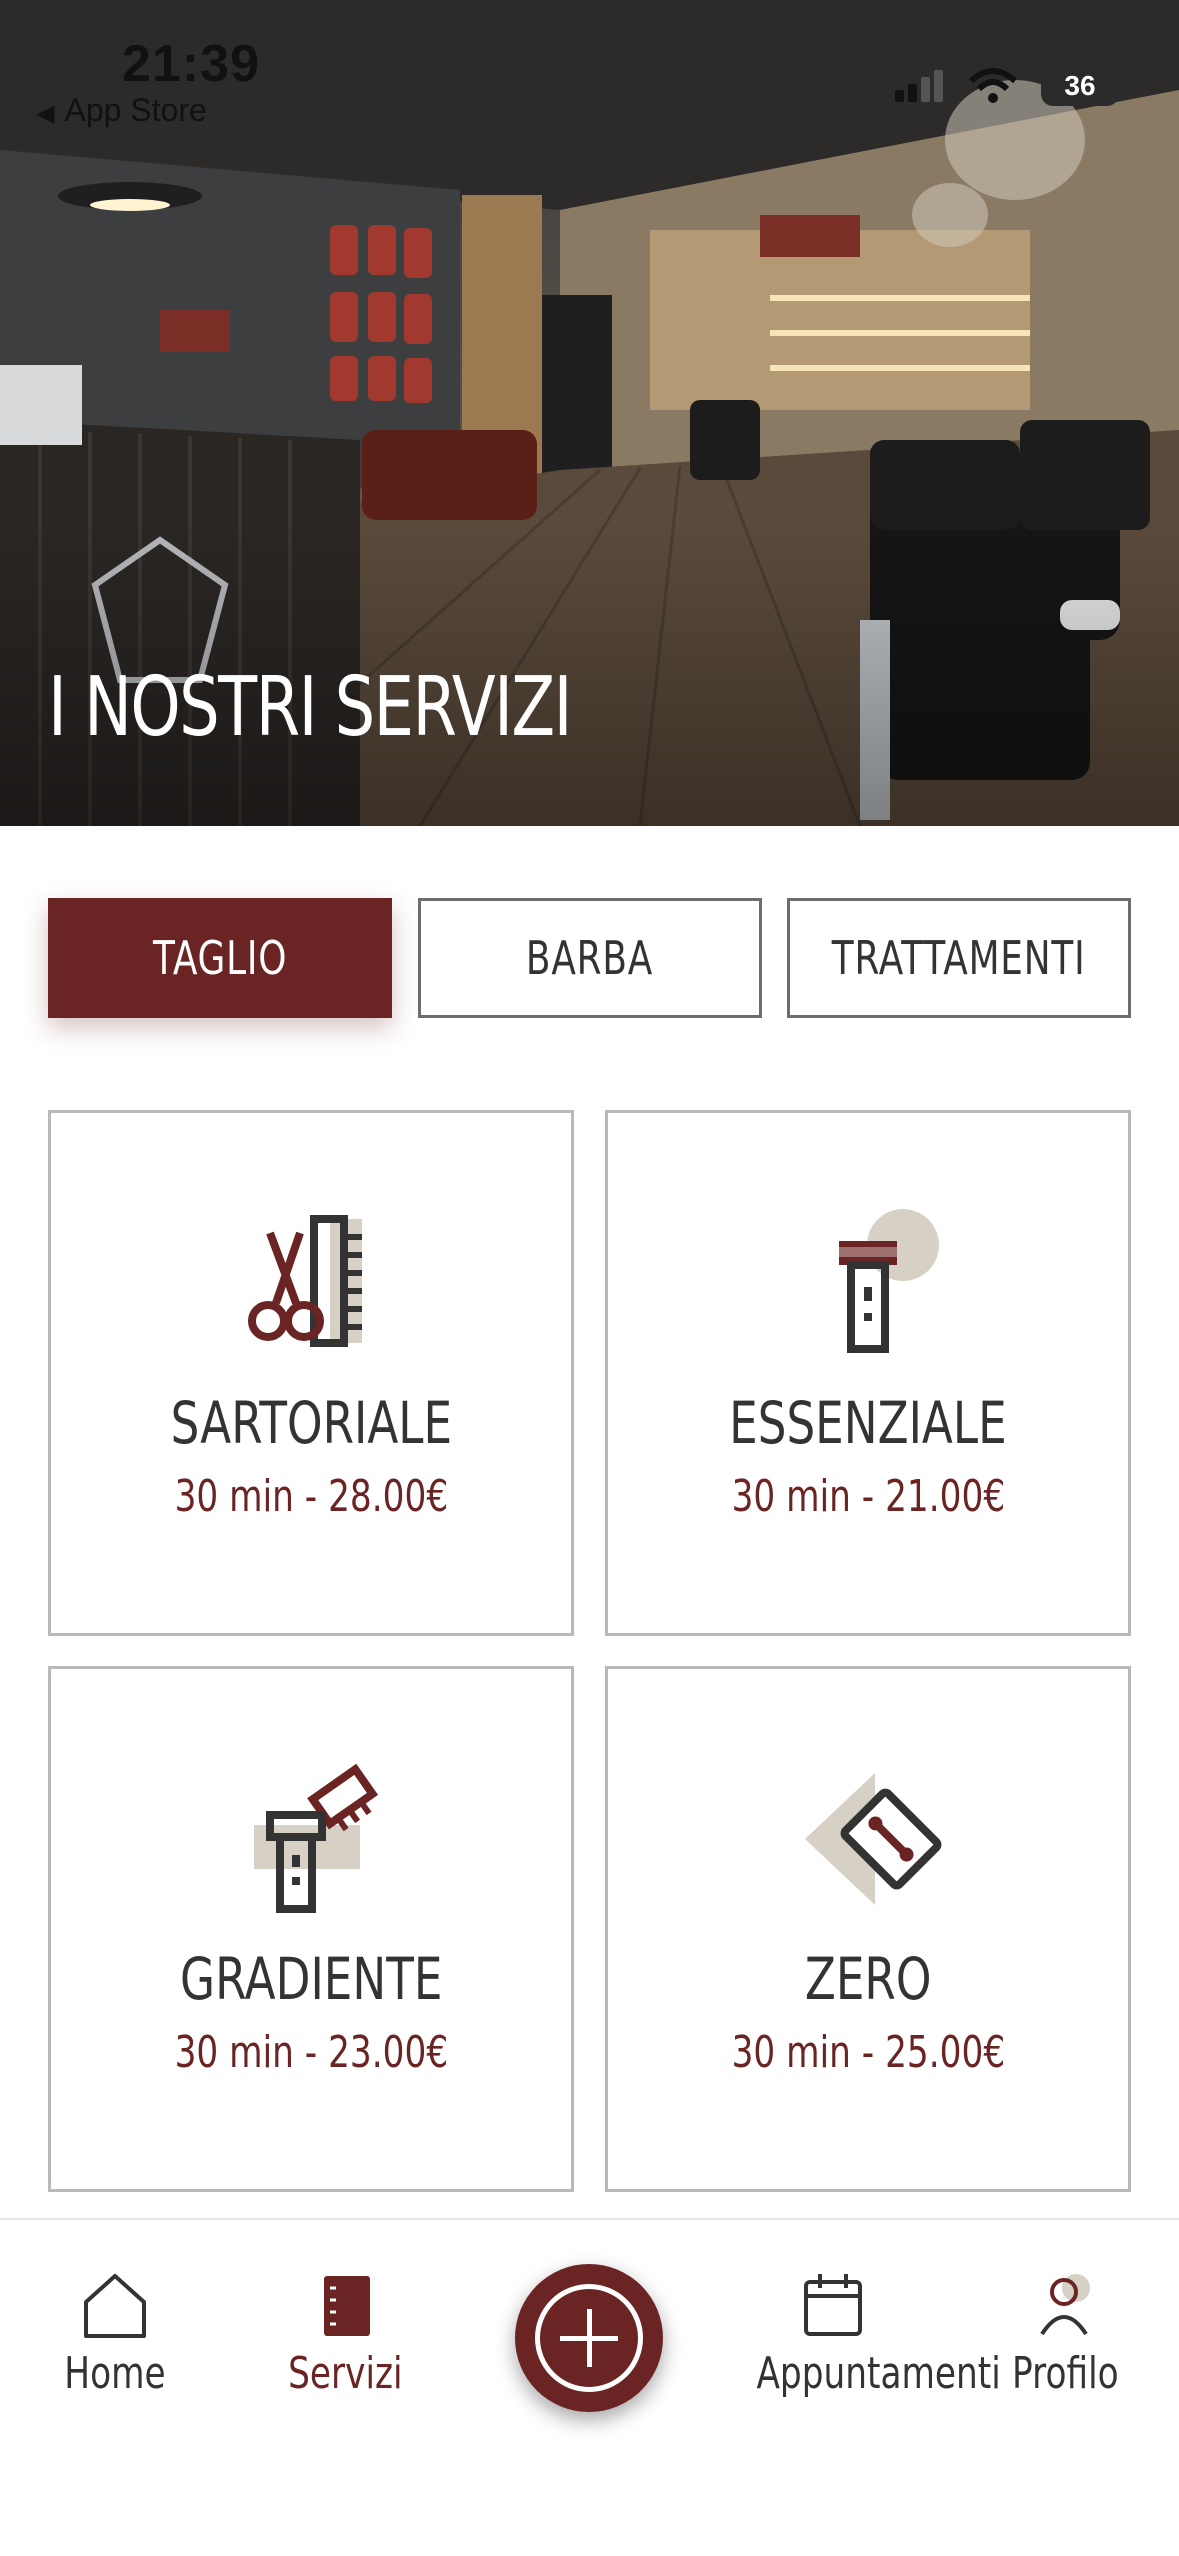  I want to click on service-name: ESSENZIALE, so click(868, 1423).